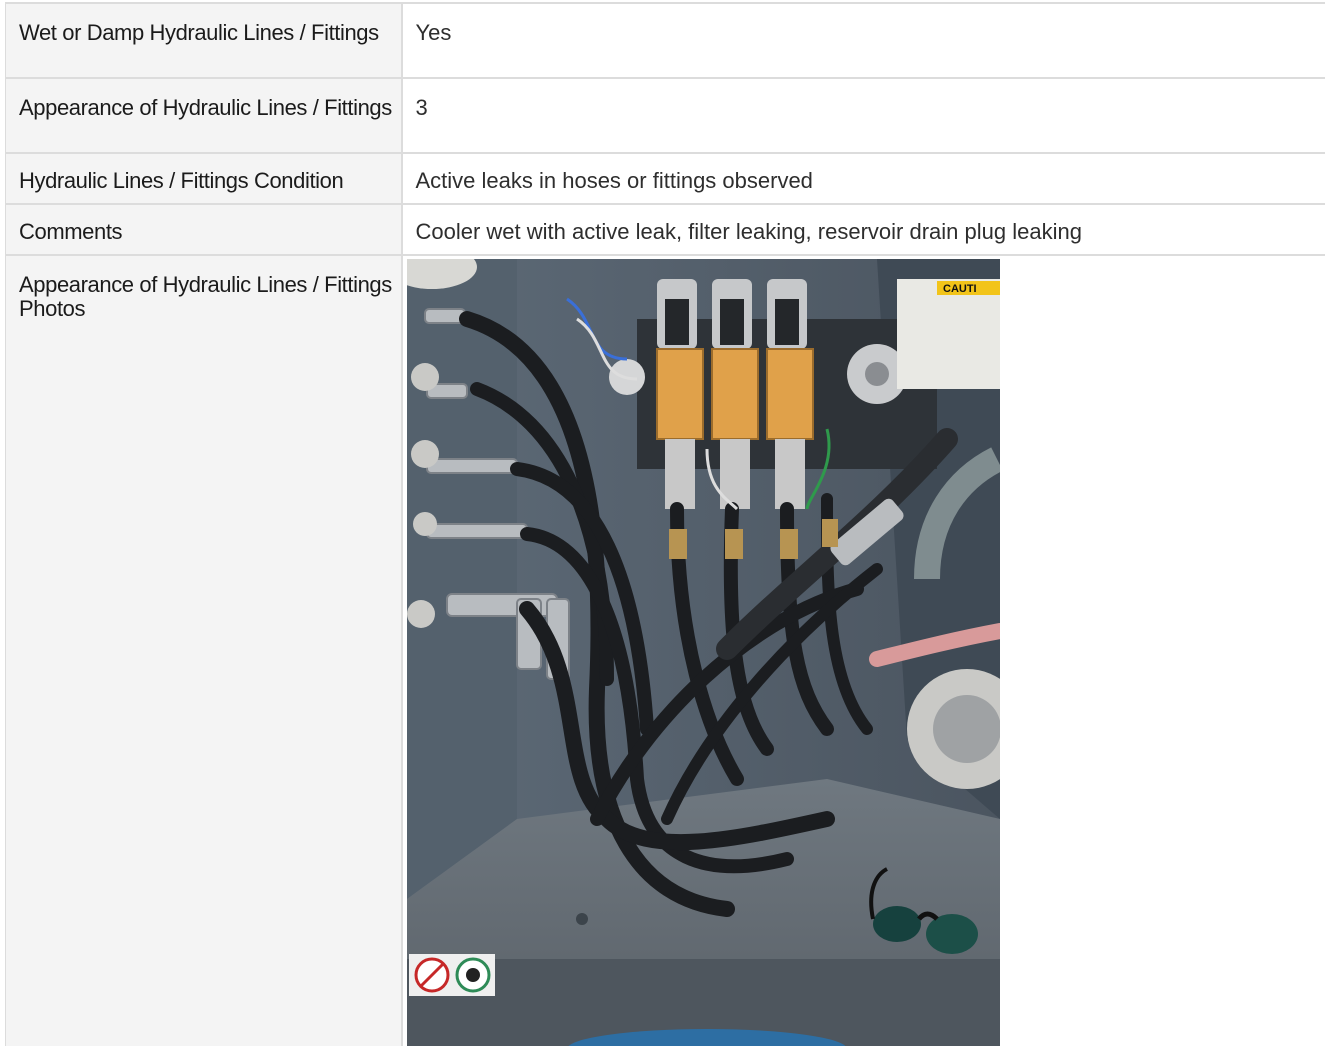 This screenshot has height=1046, width=1325. I want to click on row-value: Yes, so click(863, 40).